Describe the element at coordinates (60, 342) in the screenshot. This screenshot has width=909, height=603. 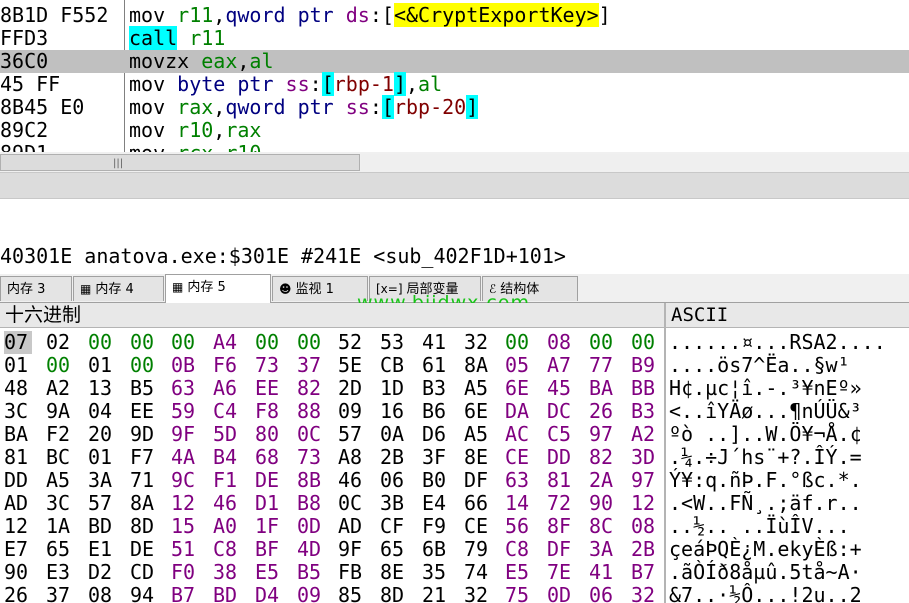
I see `hex-byte: 02` at that location.